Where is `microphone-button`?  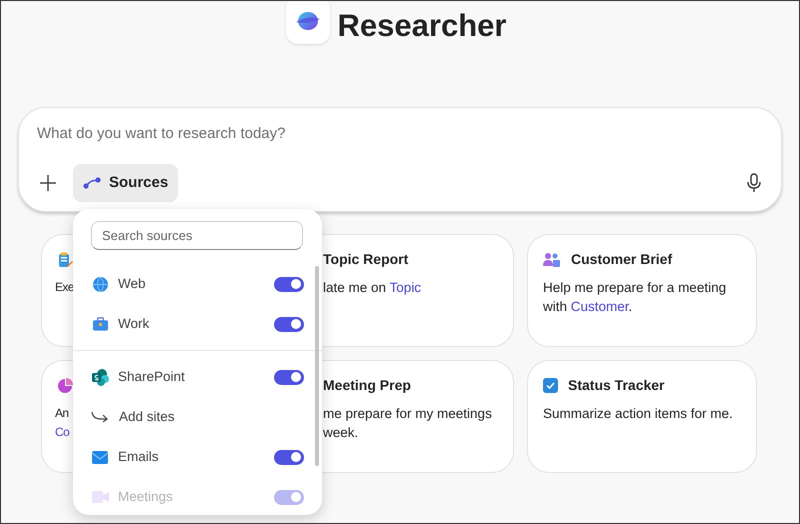 microphone-button is located at coordinates (754, 183).